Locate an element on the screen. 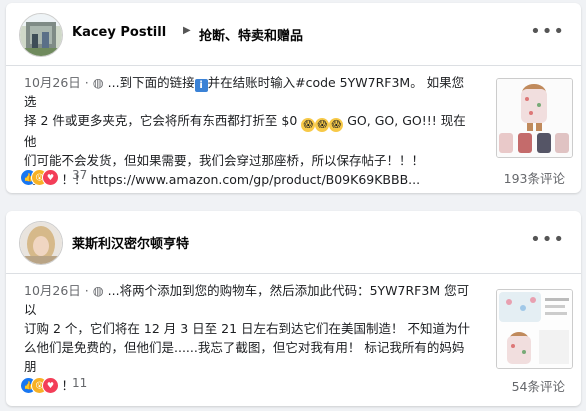 The width and height of the screenshot is (586, 411). comment-count: 193条评论 is located at coordinates (534, 177).